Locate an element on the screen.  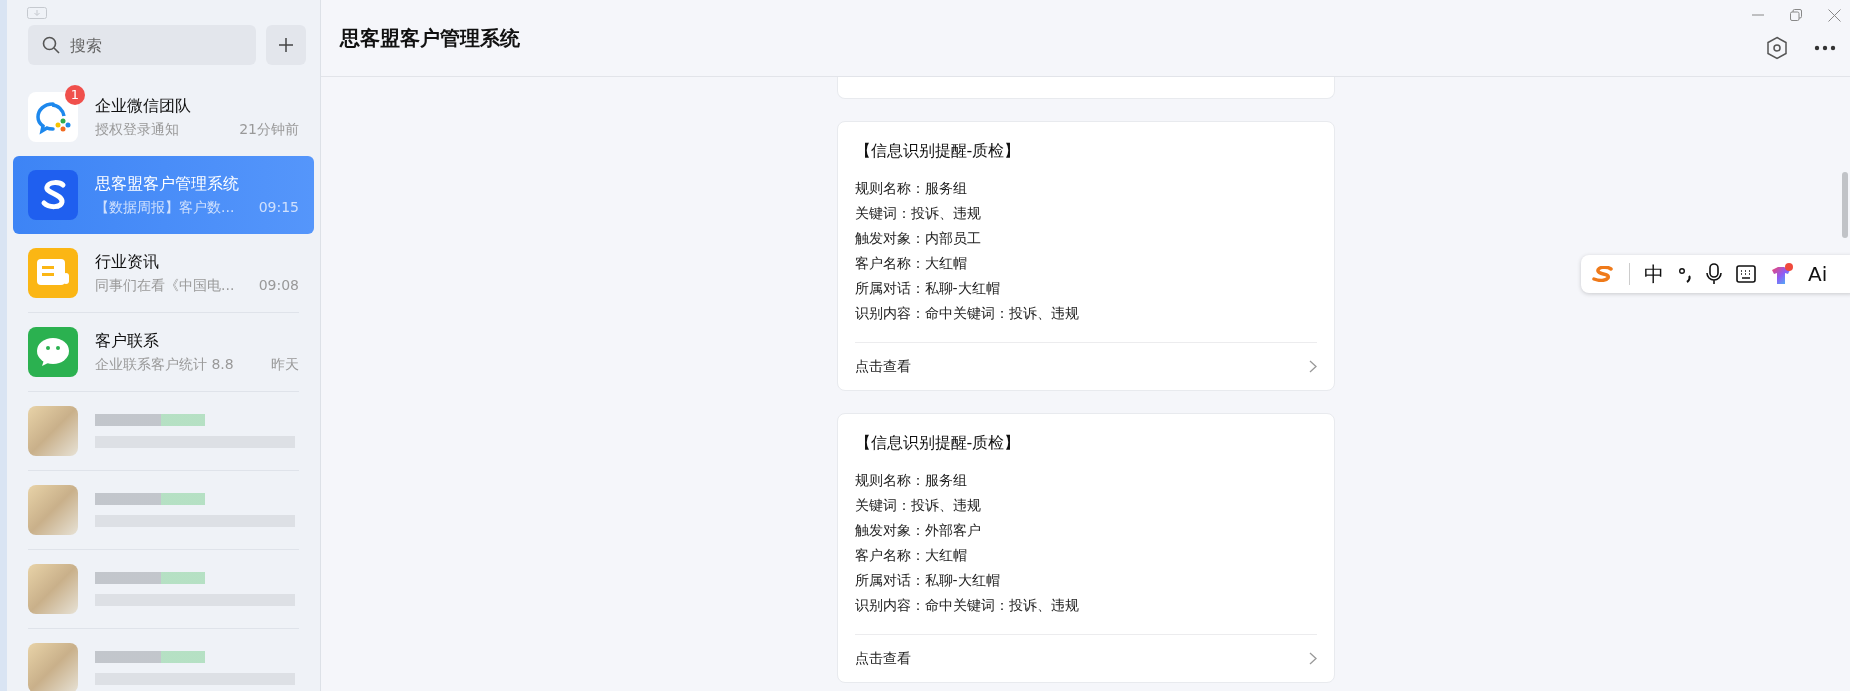
restore-icon is located at coordinates (1796, 15).